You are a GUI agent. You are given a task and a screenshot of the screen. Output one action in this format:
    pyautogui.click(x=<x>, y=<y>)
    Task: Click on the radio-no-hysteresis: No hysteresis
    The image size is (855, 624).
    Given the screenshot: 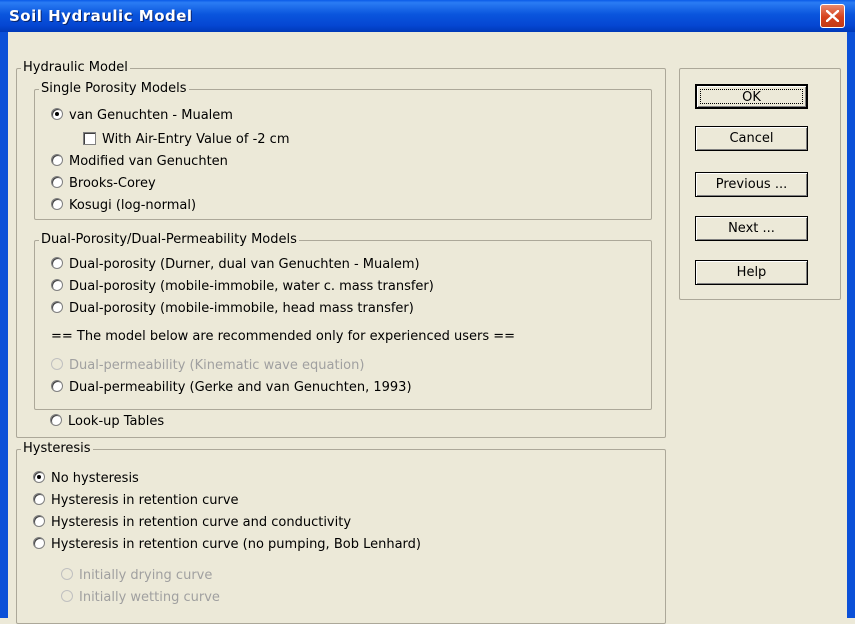 What is the action you would take?
    pyautogui.click(x=86, y=479)
    